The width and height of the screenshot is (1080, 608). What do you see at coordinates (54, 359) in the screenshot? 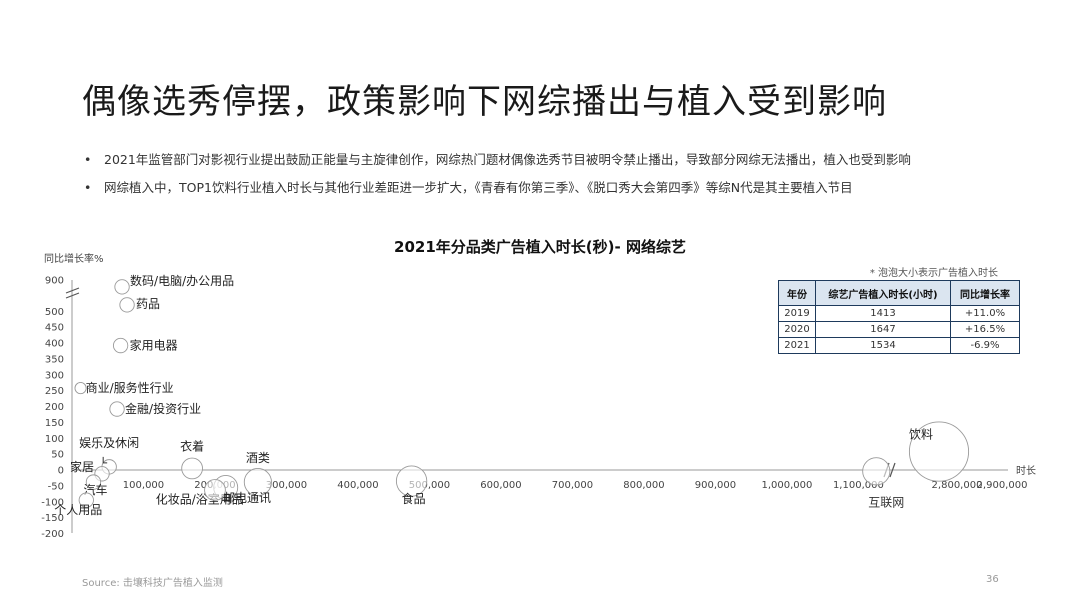
I see `y-tick-label: 350` at bounding box center [54, 359].